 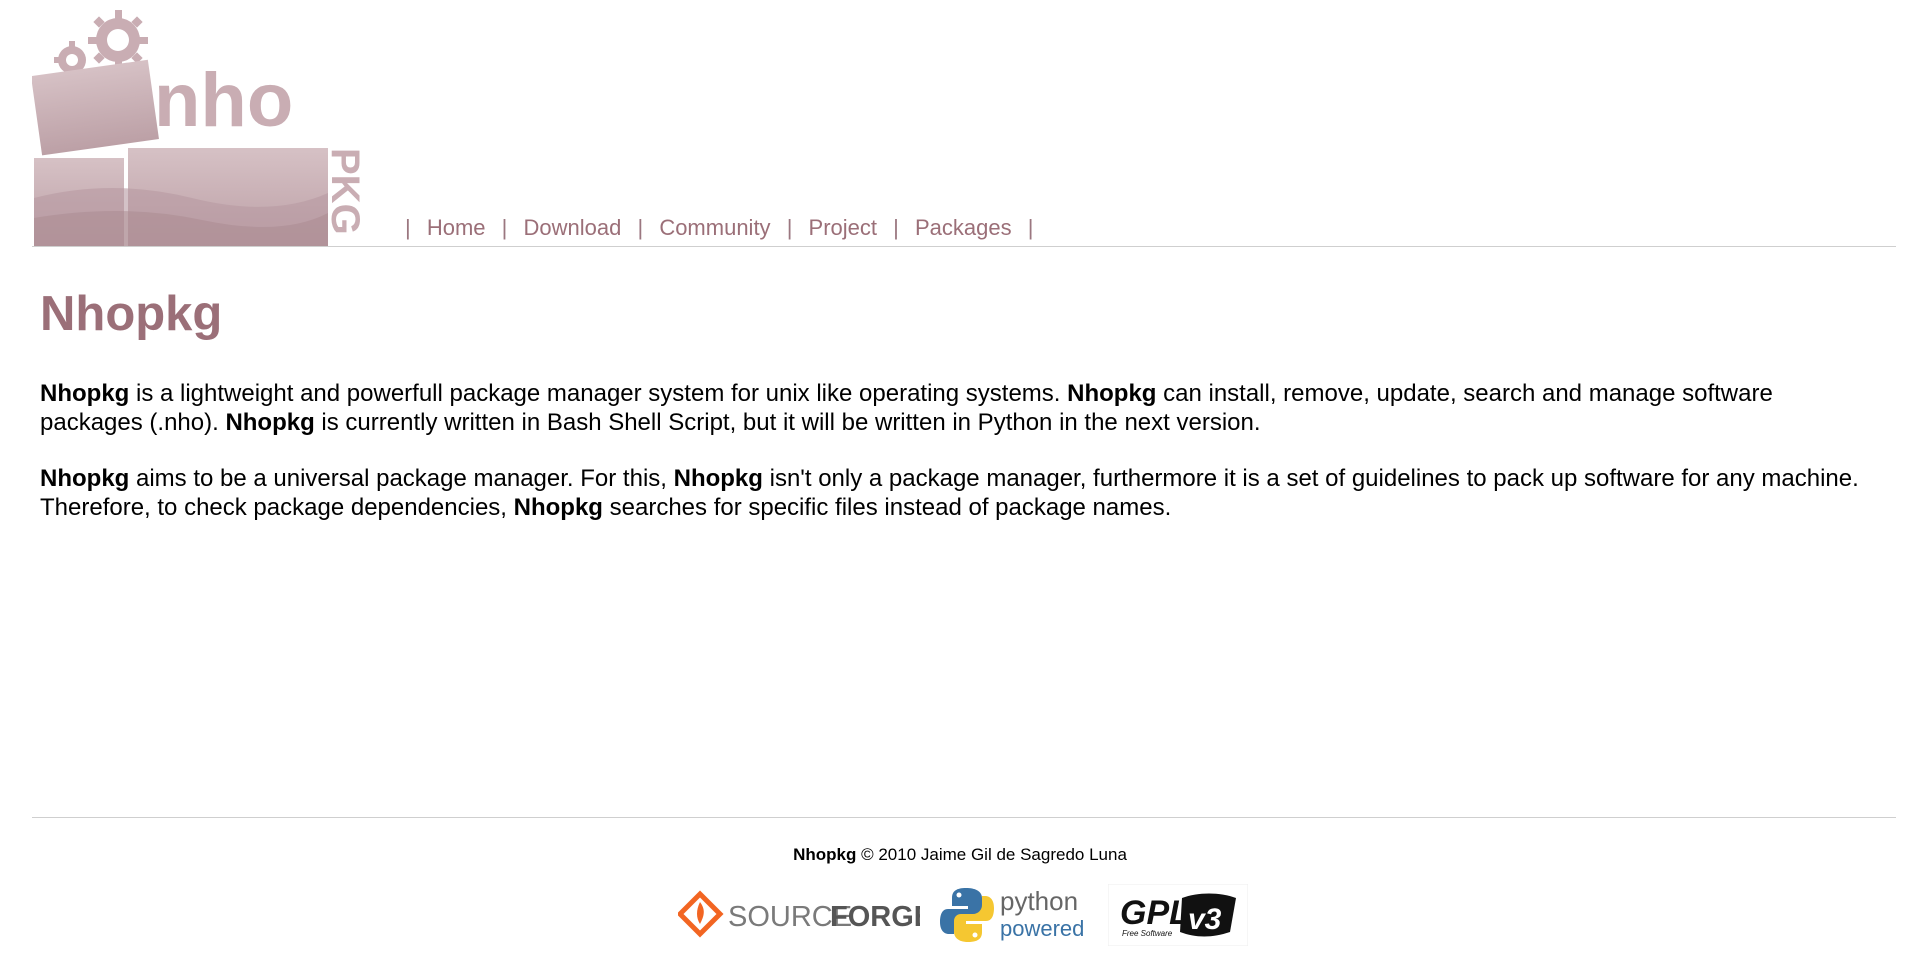 What do you see at coordinates (1042, 928) in the screenshot?
I see `powered-word: powered` at bounding box center [1042, 928].